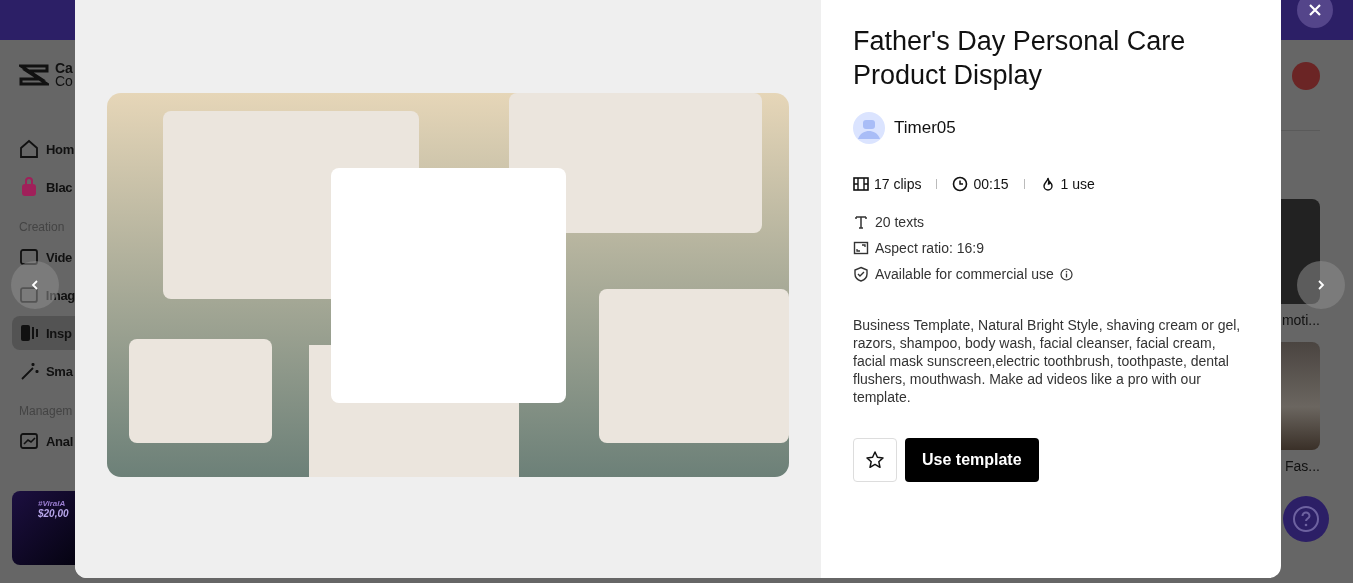 The width and height of the screenshot is (1353, 583). I want to click on promo-banner: #ViralA $20,00, so click(43, 528).